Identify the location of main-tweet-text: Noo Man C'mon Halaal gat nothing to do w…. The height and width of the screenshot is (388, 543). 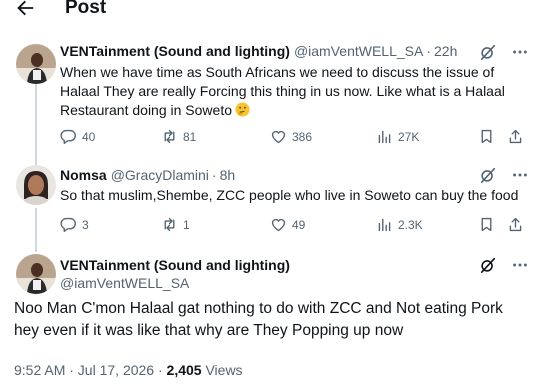
(274, 320).